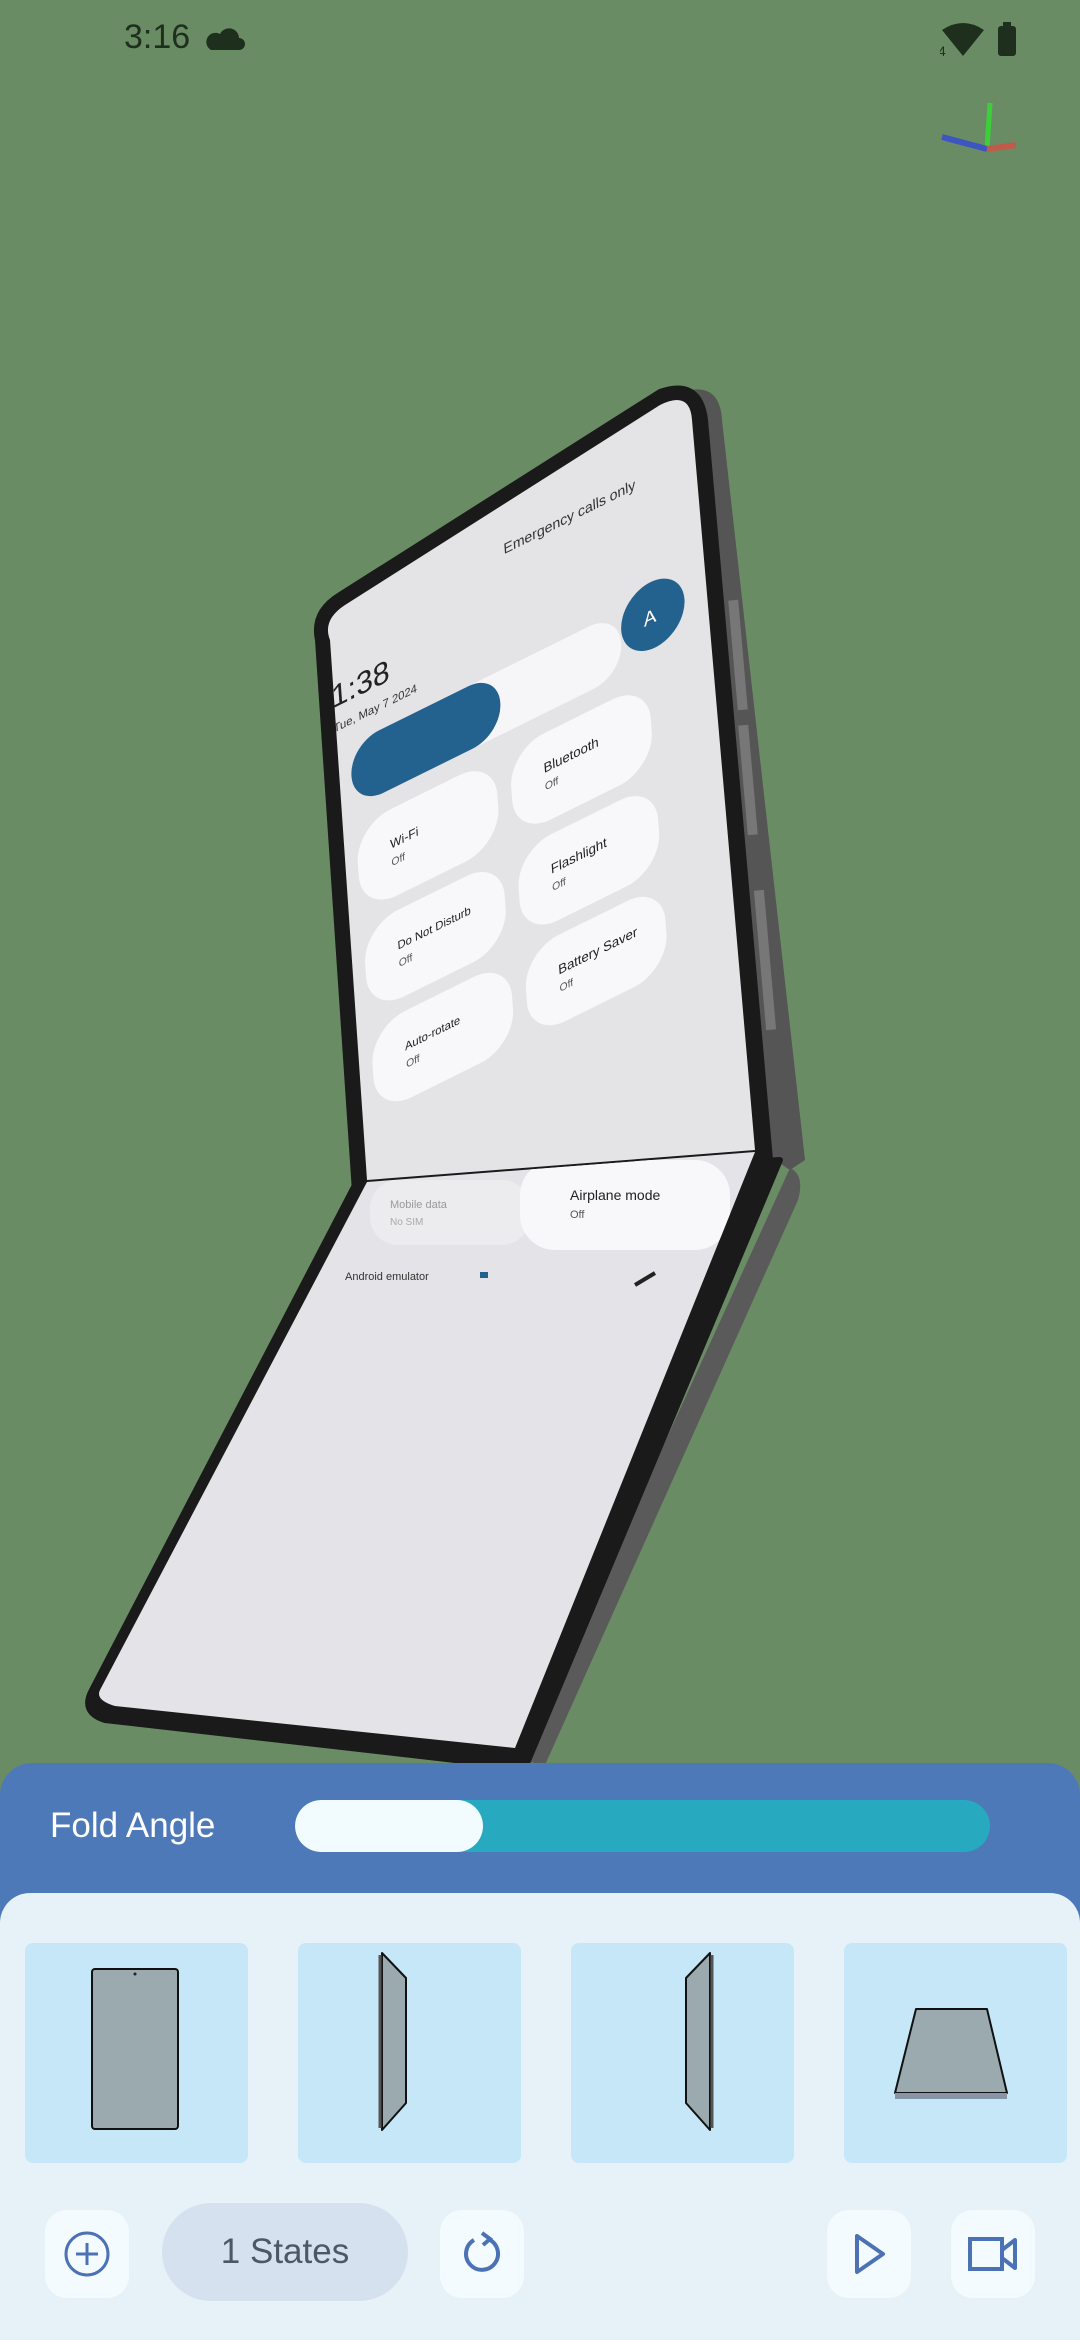 This screenshot has width=1080, height=2340. I want to click on record-video-button, so click(993, 2254).